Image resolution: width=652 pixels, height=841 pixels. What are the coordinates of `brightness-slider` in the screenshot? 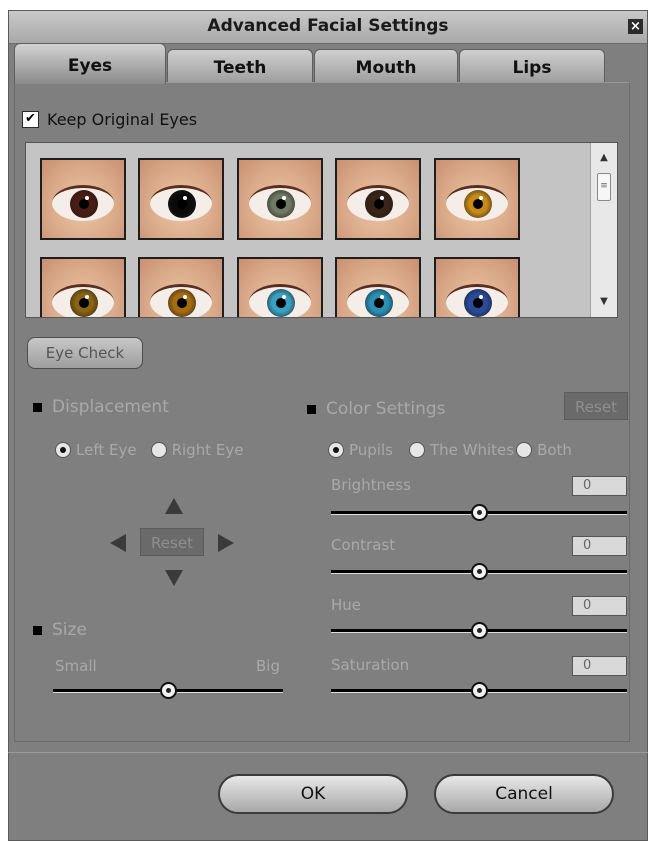 It's located at (479, 512).